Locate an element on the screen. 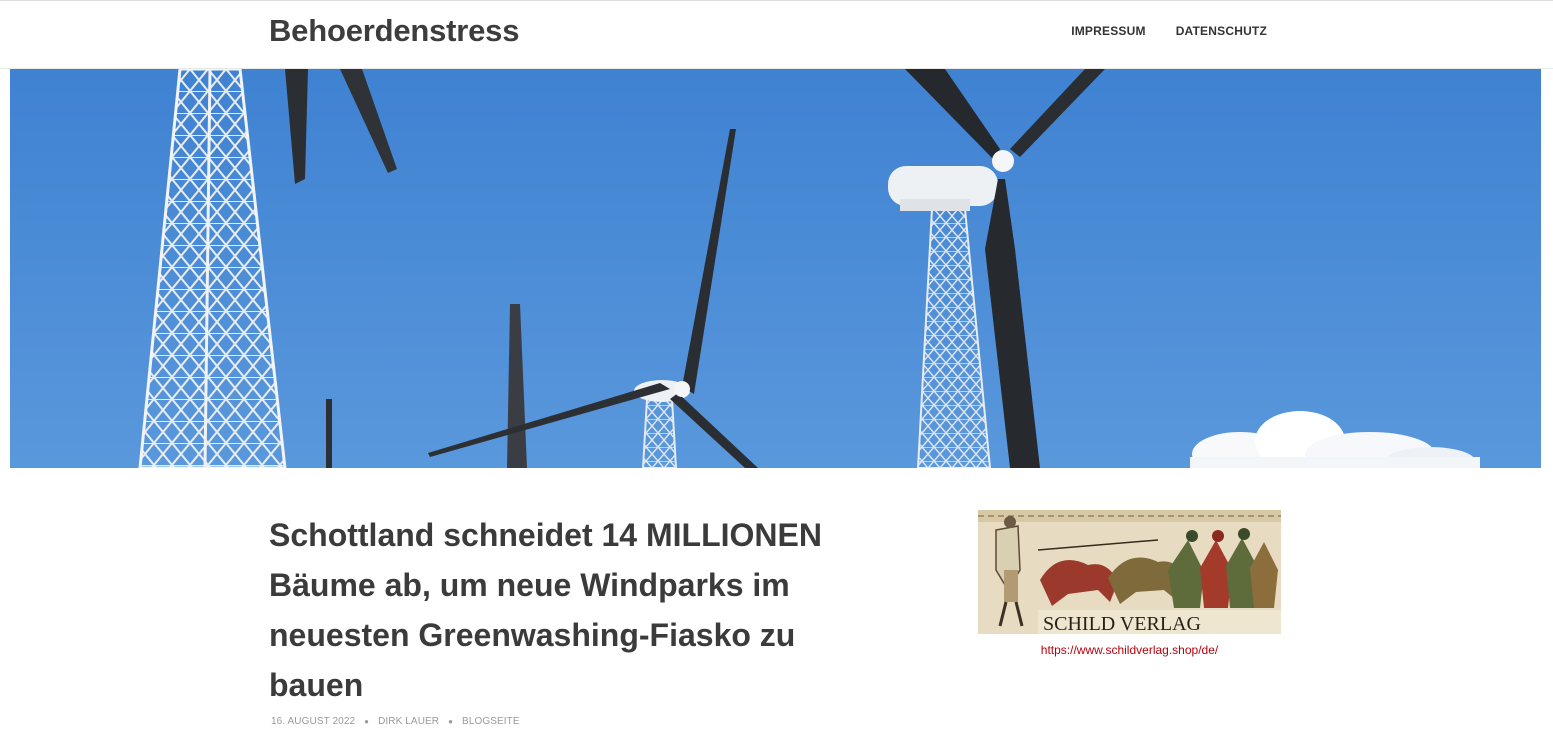 Image resolution: width=1553 pixels, height=736 pixels. sidebar-ad-link: https://www.schildverlag.shop/de/ is located at coordinates (1129, 650).